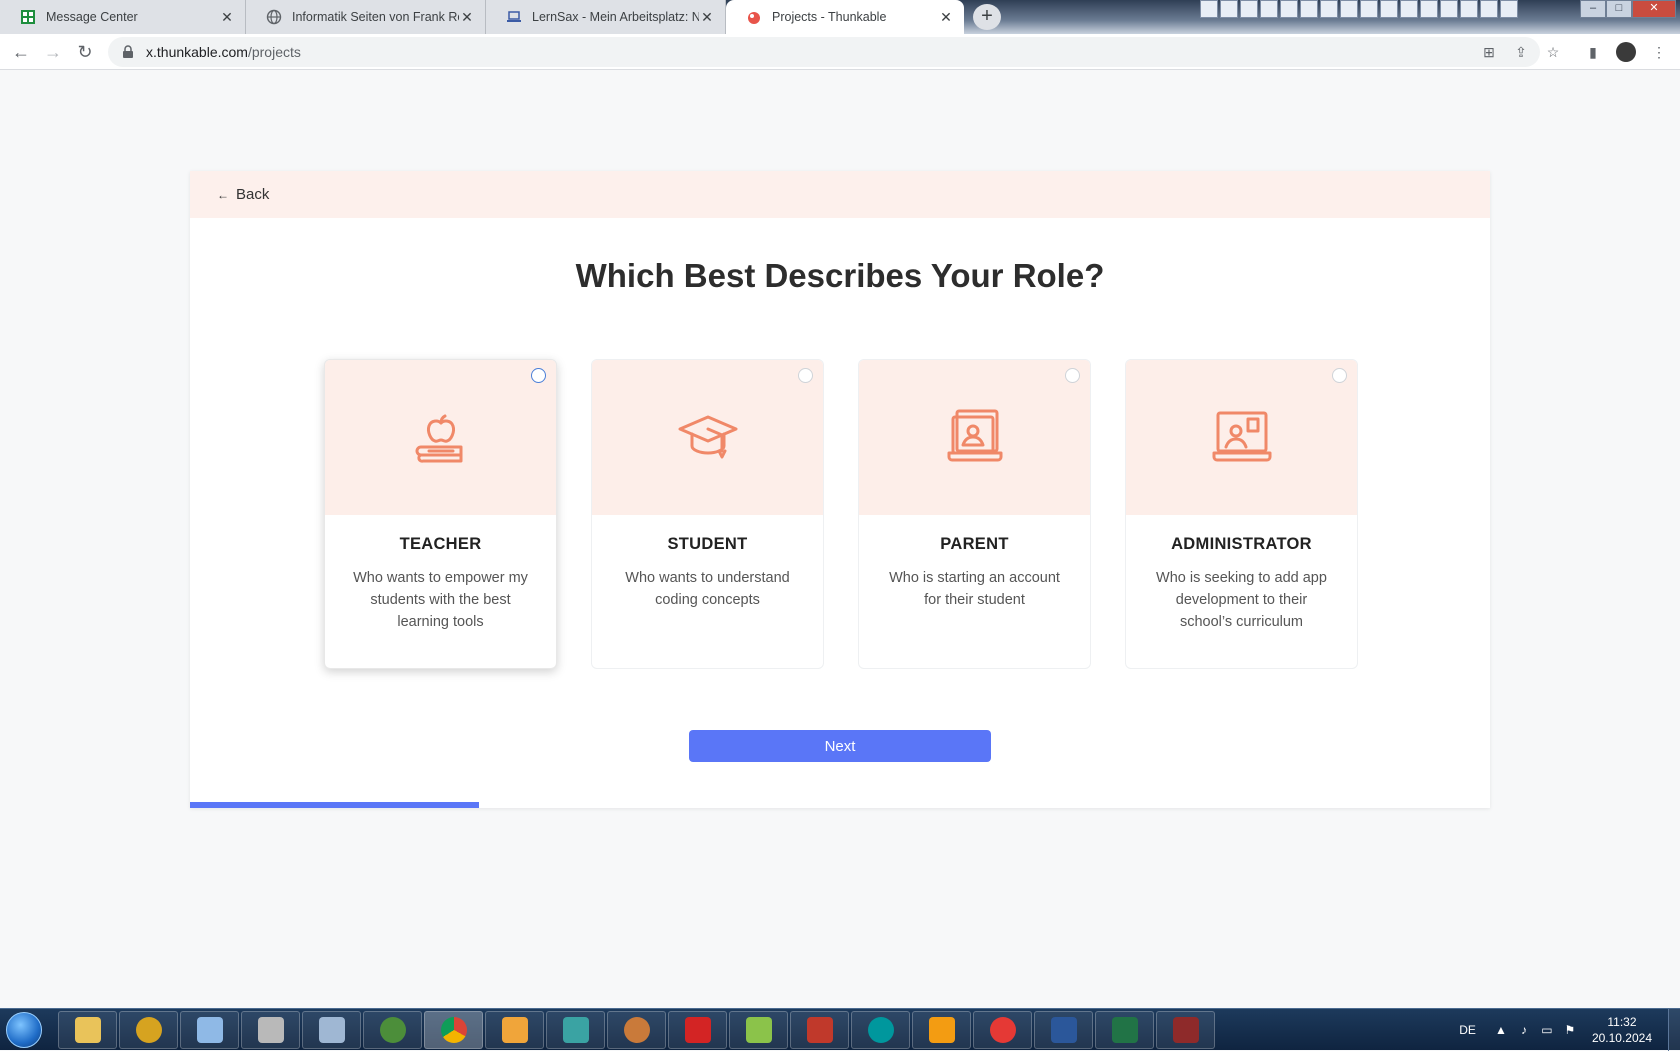 The width and height of the screenshot is (1680, 1051). What do you see at coordinates (375, 17) in the screenshot?
I see `tab-title: Informatik Seiten von Frank Rost` at bounding box center [375, 17].